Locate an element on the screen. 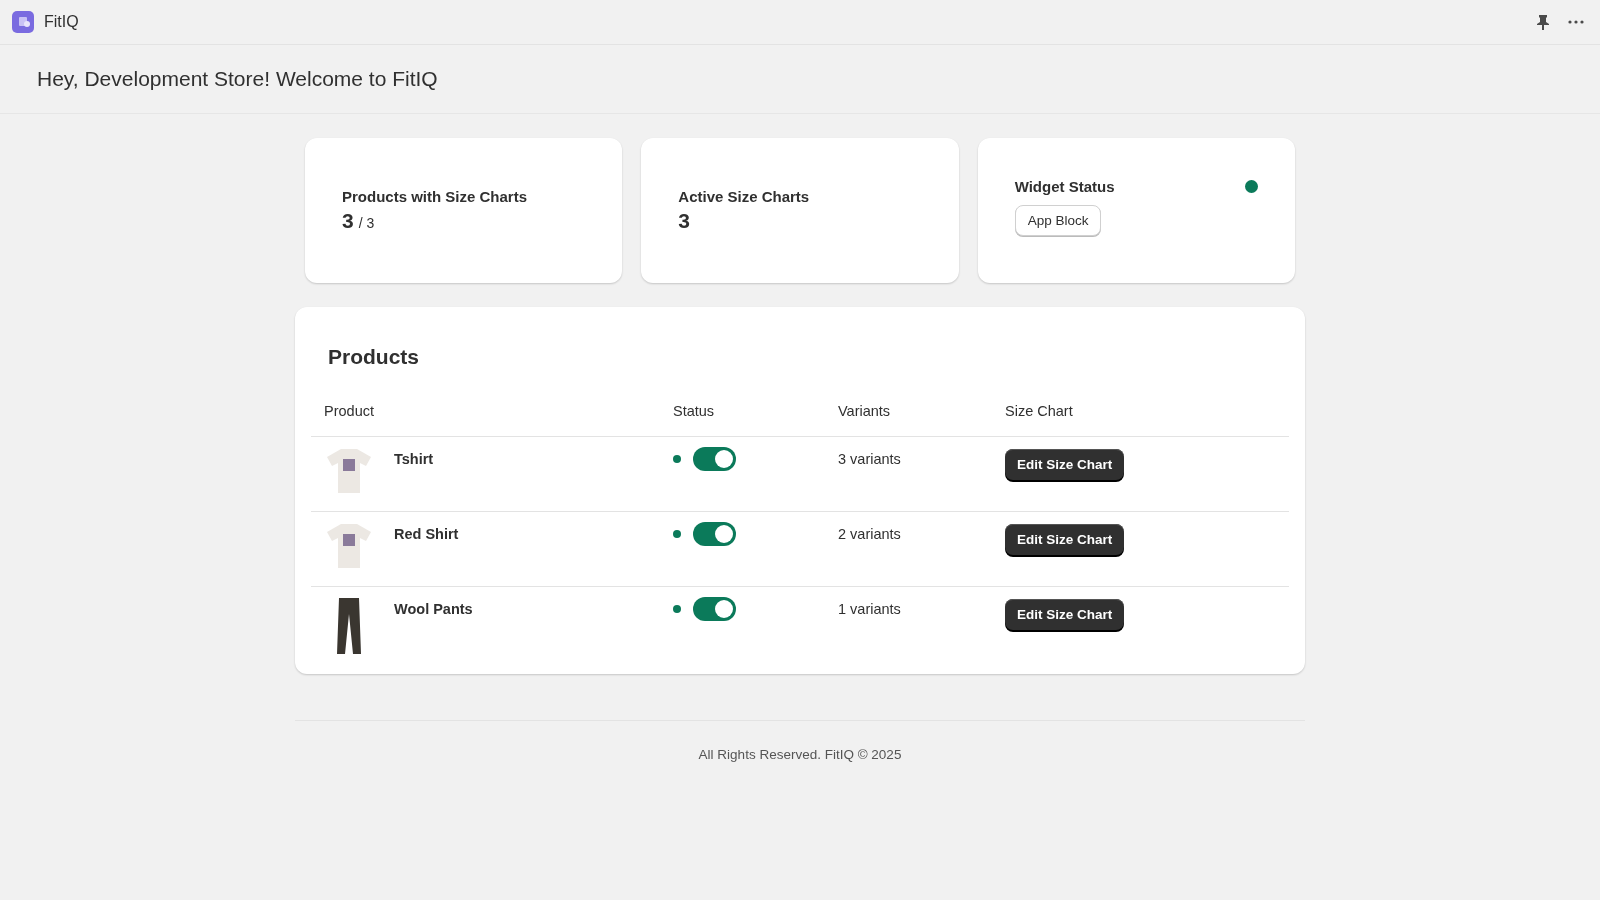  stat-label: Products with Size Charts is located at coordinates (435, 196).